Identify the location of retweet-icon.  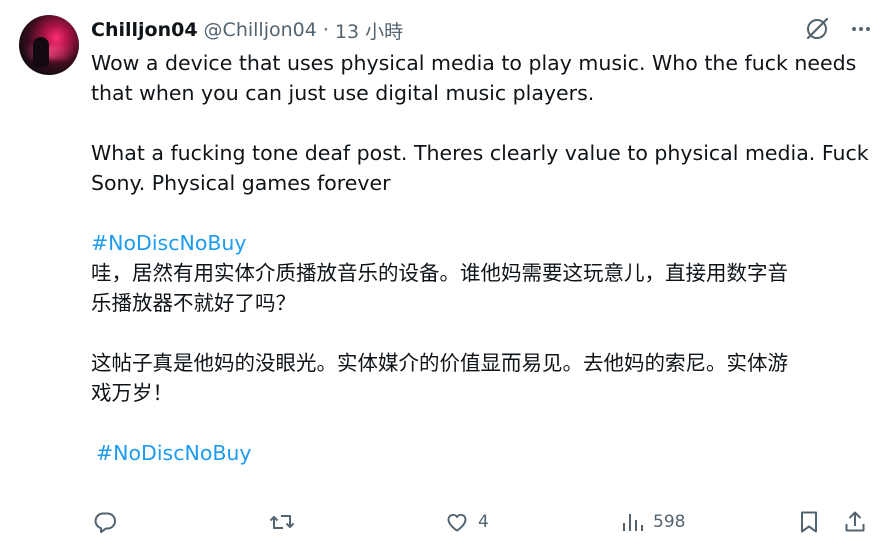
(282, 522).